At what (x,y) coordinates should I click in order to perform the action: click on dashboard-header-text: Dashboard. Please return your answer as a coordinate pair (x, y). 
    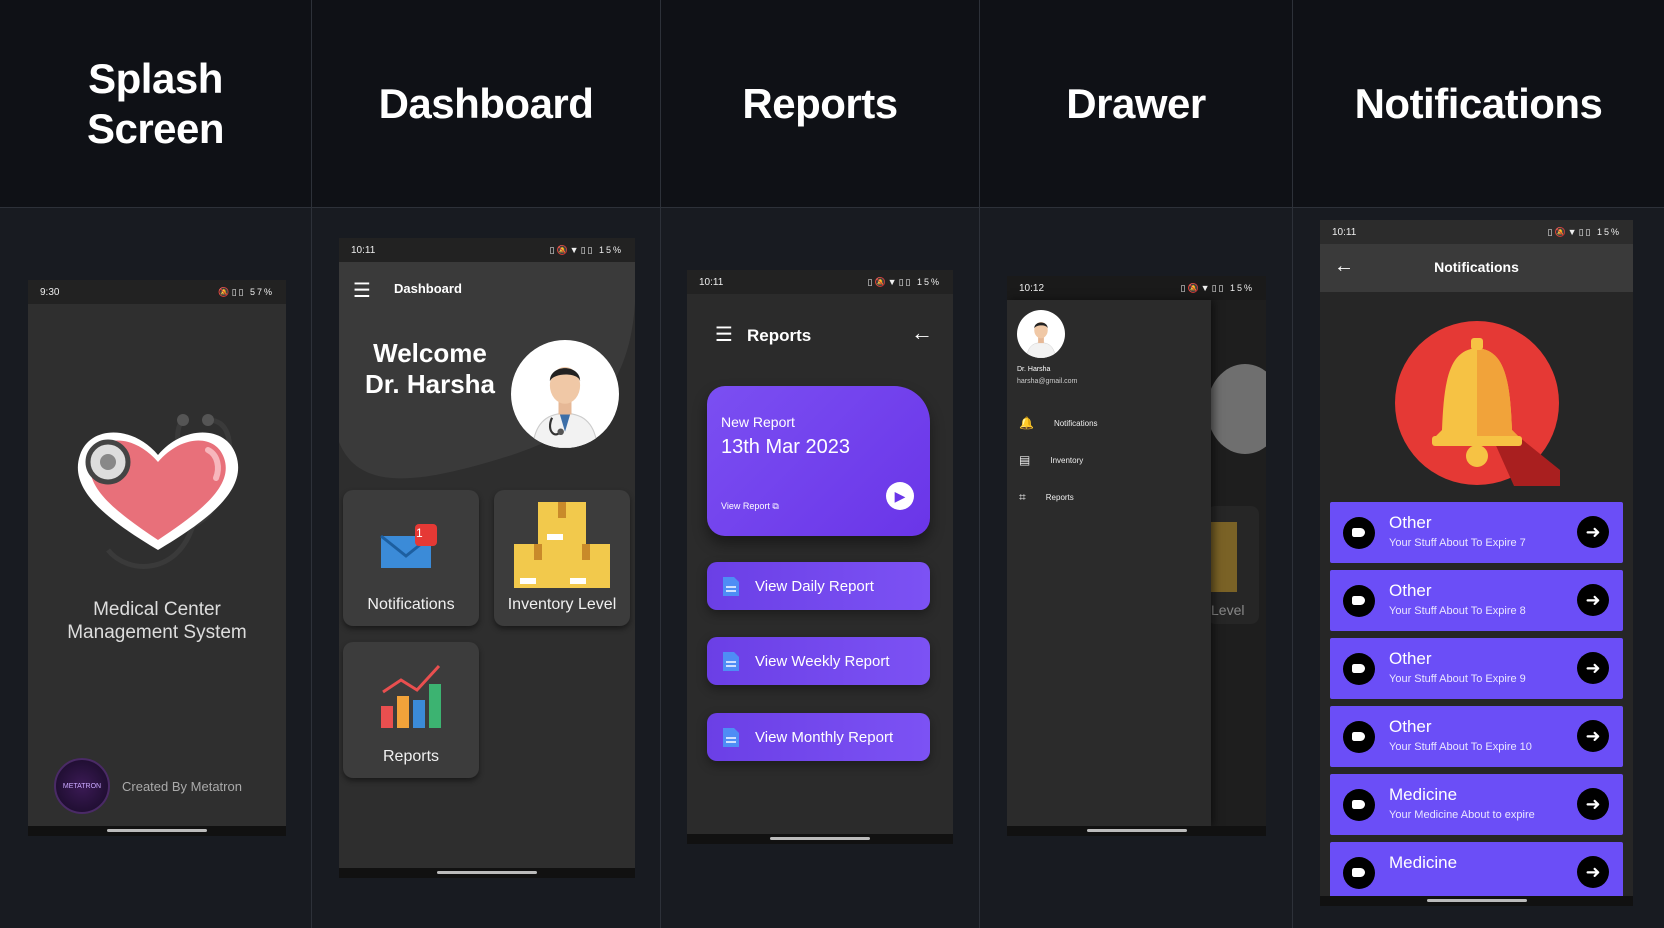
    Looking at the image, I should click on (486, 103).